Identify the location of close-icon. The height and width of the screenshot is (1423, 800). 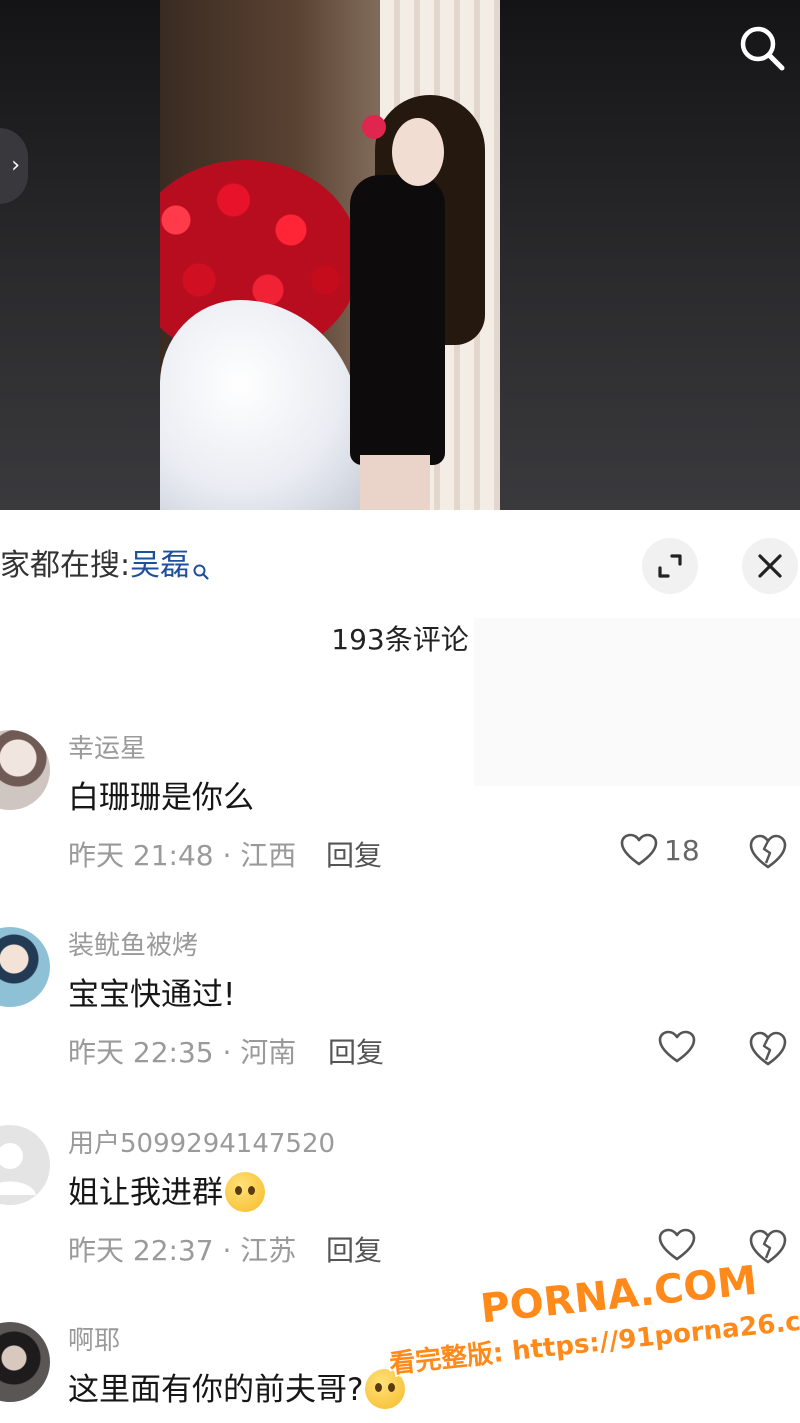
(770, 566).